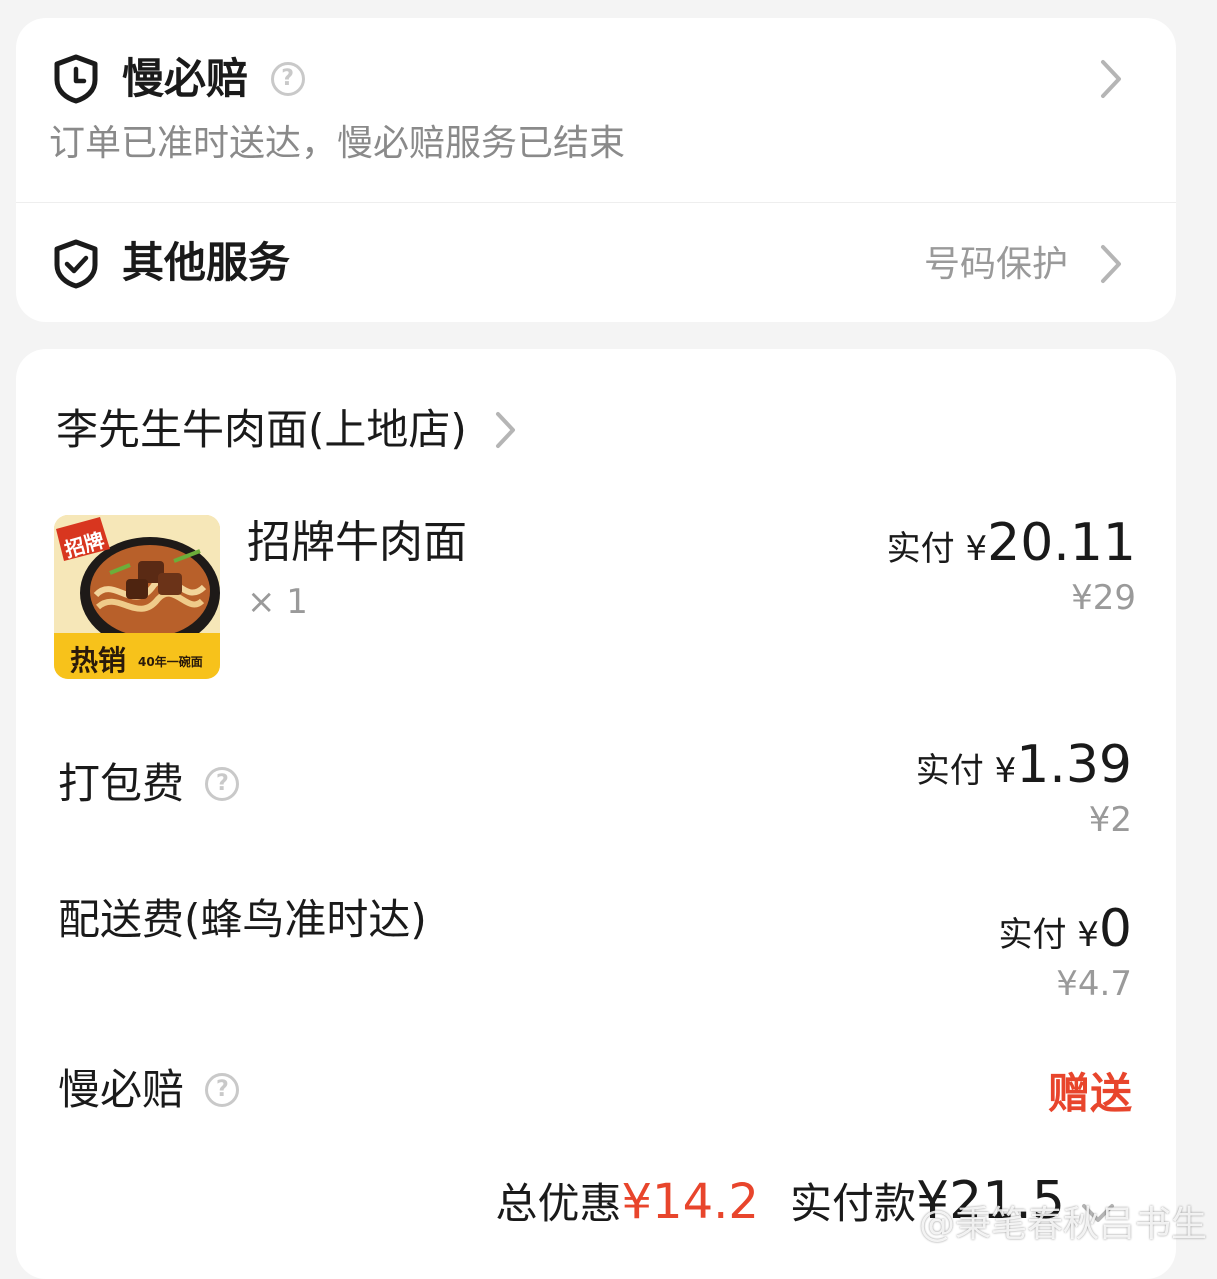  What do you see at coordinates (170, 661) in the screenshot?
I see `thumb-slogan: 40年一碗面` at bounding box center [170, 661].